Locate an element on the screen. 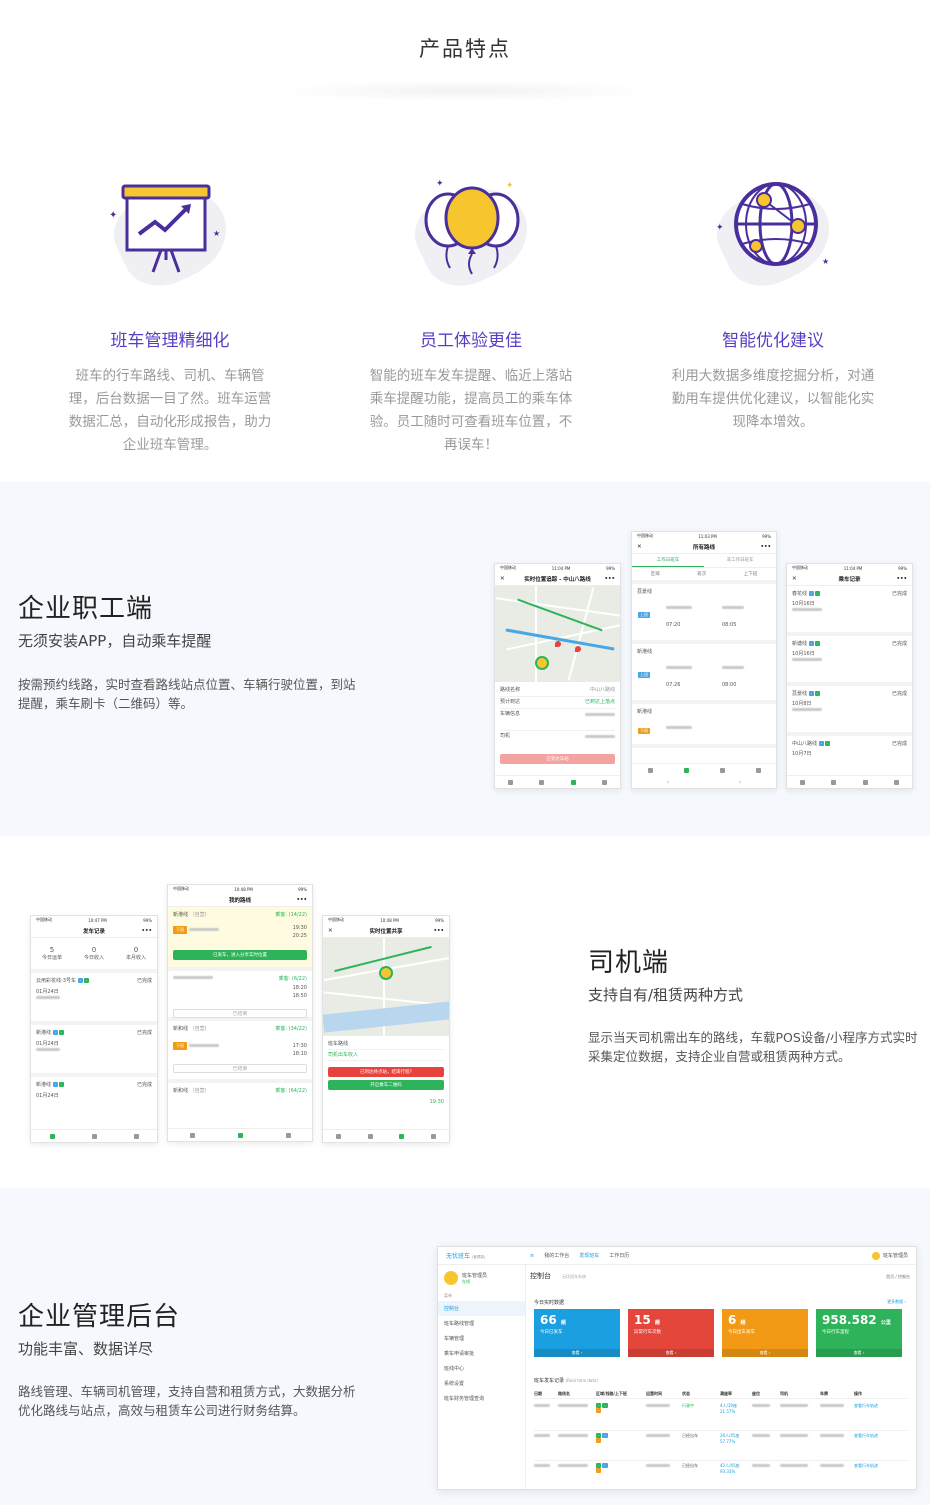 This screenshot has width=930, height=1505. share-location-button: 已发车，进入分享实时位置 is located at coordinates (240, 955).